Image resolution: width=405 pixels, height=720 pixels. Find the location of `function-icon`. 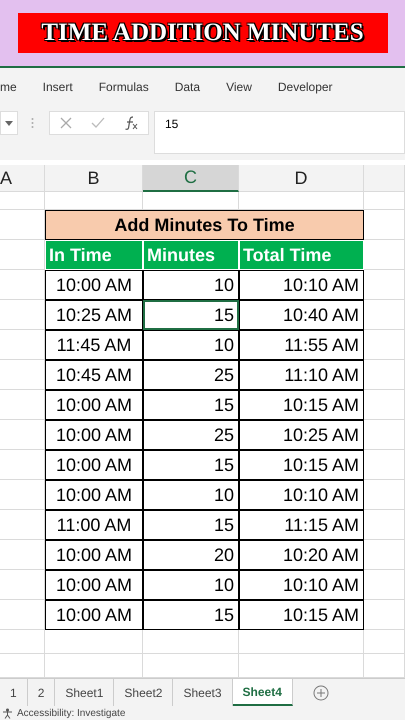

function-icon is located at coordinates (131, 123).